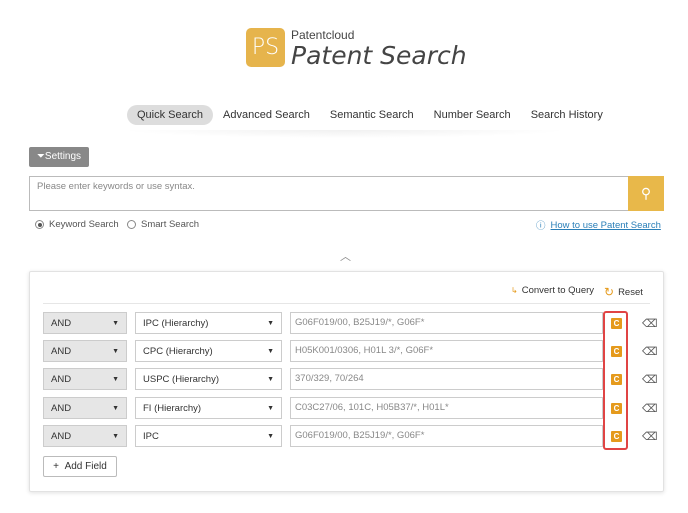  What do you see at coordinates (323, 35) in the screenshot?
I see `brand-name: Patentcloud` at bounding box center [323, 35].